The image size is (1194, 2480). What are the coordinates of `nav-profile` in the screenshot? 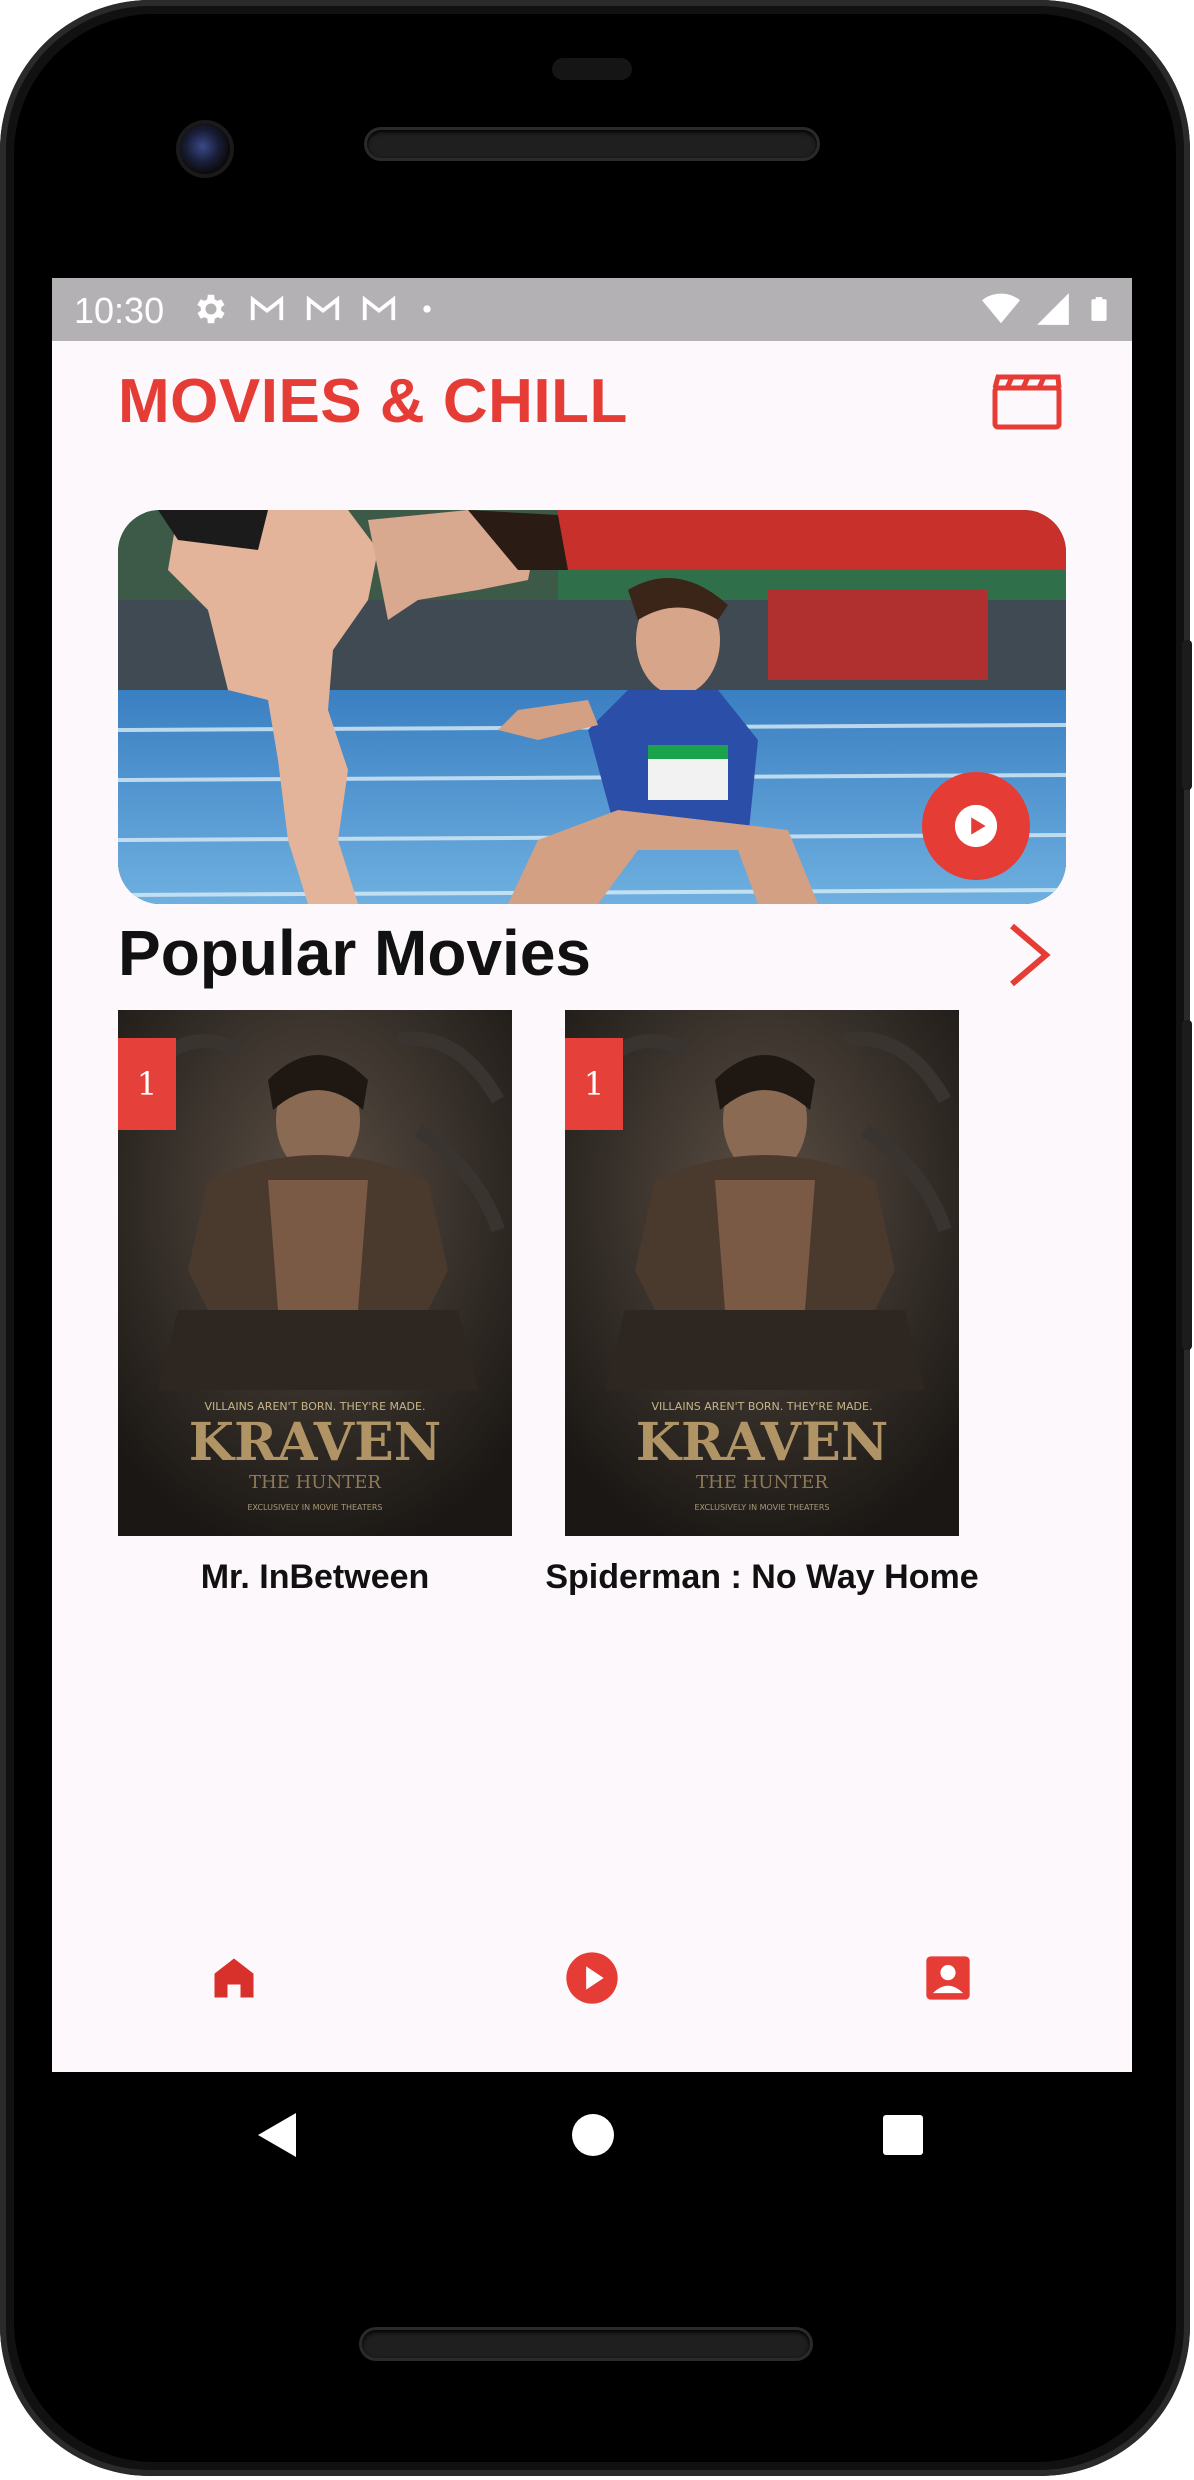 It's located at (948, 1978).